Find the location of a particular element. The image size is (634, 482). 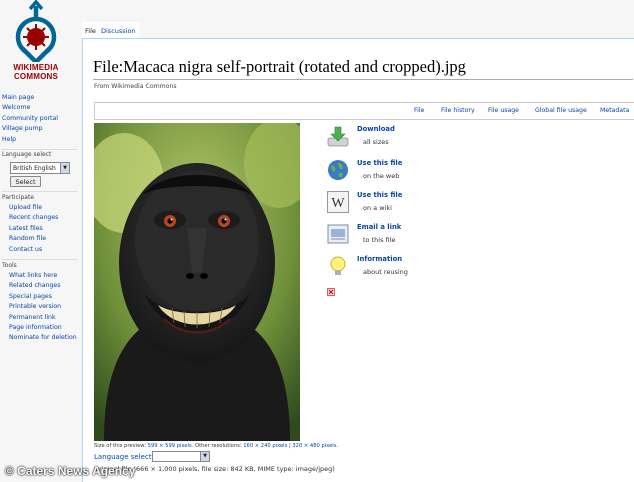

language-select-heading: Language select is located at coordinates (27, 154).